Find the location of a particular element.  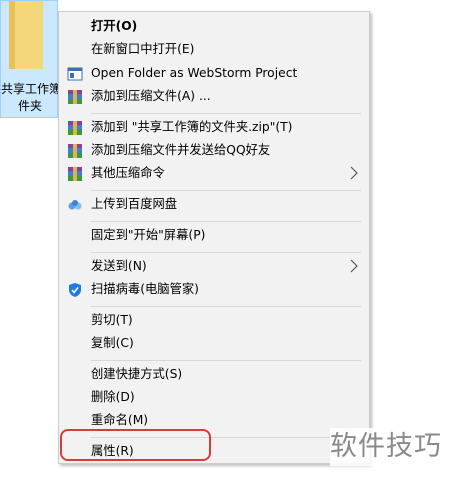

menu-item-label: Open Folder as WebStorm Project is located at coordinates (194, 73).